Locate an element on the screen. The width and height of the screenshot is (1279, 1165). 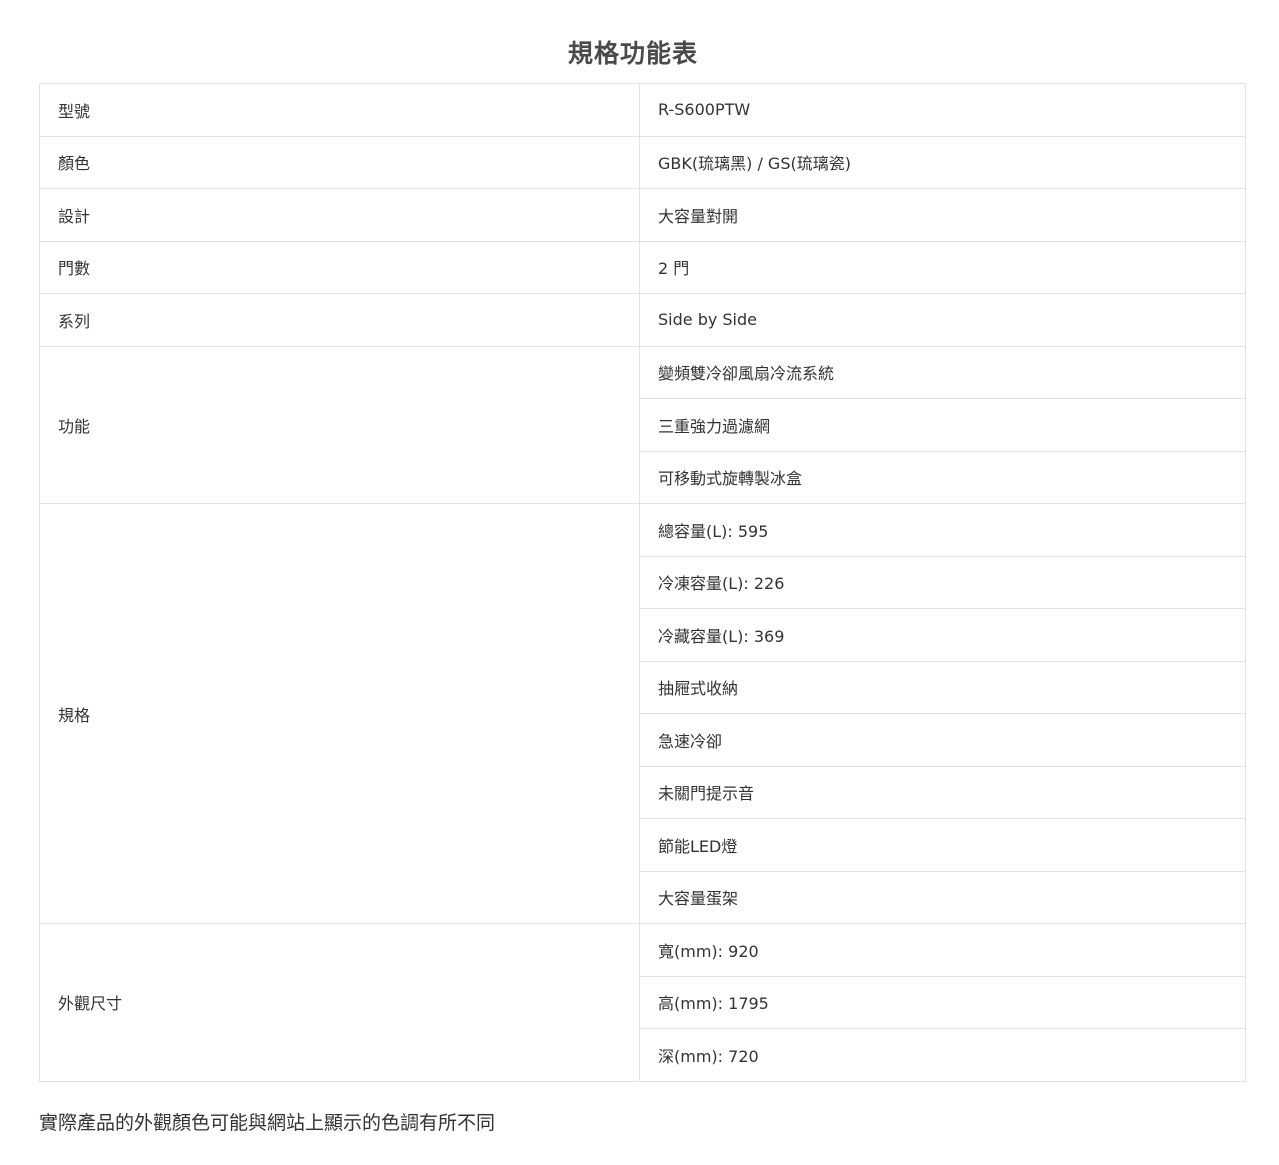
table-row-features: 功能 變頻雙冷卻風扇冷流系統 is located at coordinates (642, 424).